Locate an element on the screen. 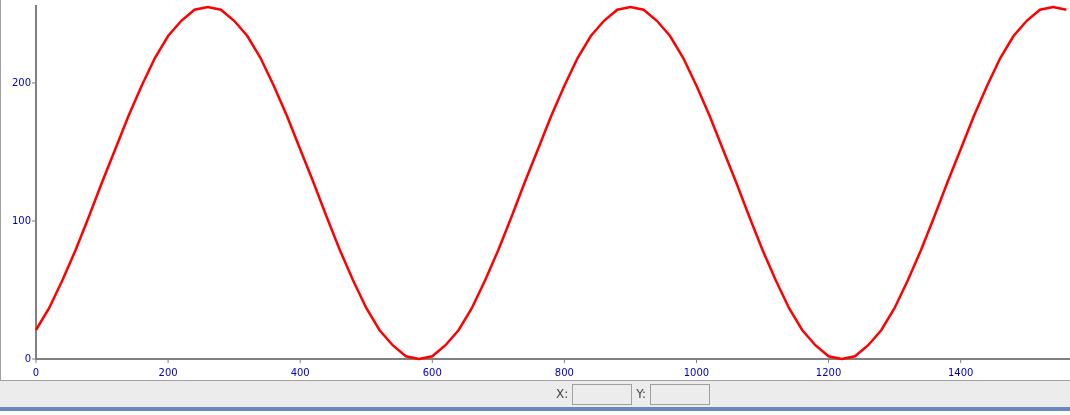  tick-label: 1000 is located at coordinates (696, 372).